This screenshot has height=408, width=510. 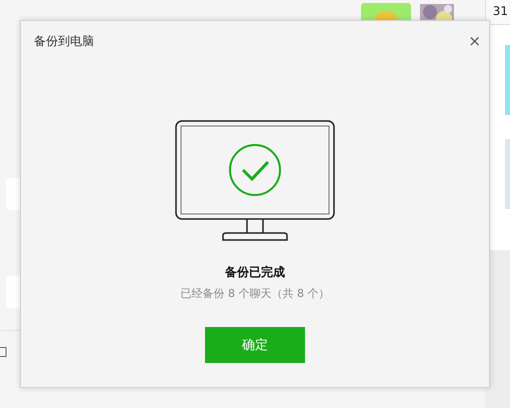 What do you see at coordinates (474, 41) in the screenshot?
I see `close-button: ×` at bounding box center [474, 41].